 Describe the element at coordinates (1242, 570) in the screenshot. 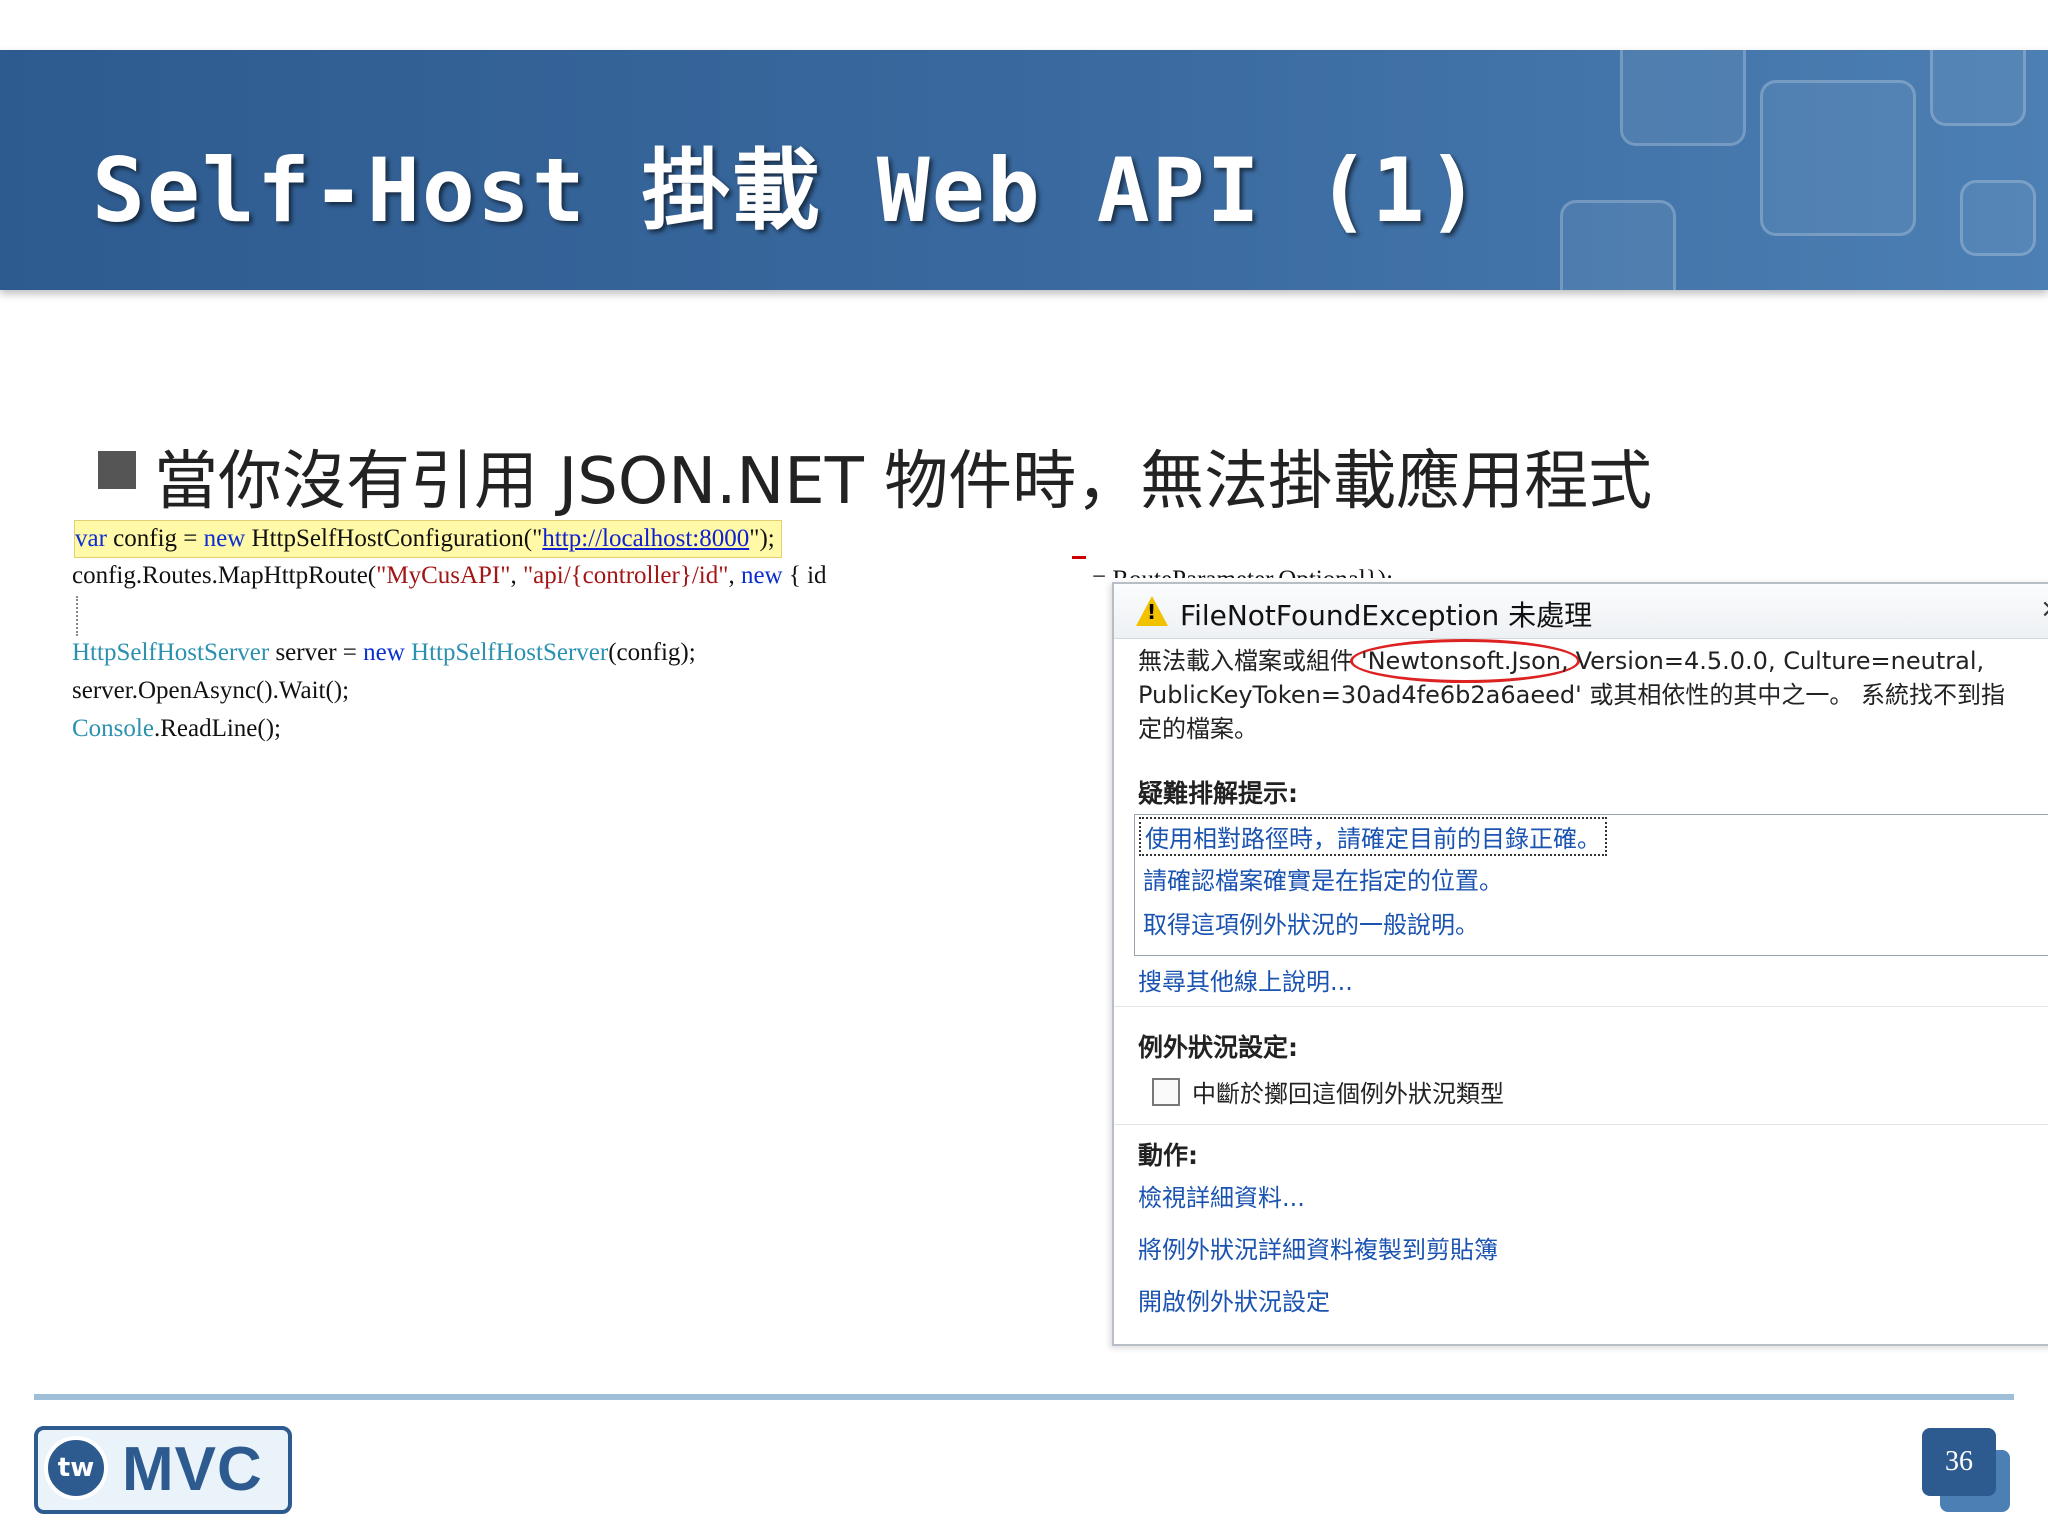

I see `code-overflow-text: = RouteParameter.Optional});` at that location.